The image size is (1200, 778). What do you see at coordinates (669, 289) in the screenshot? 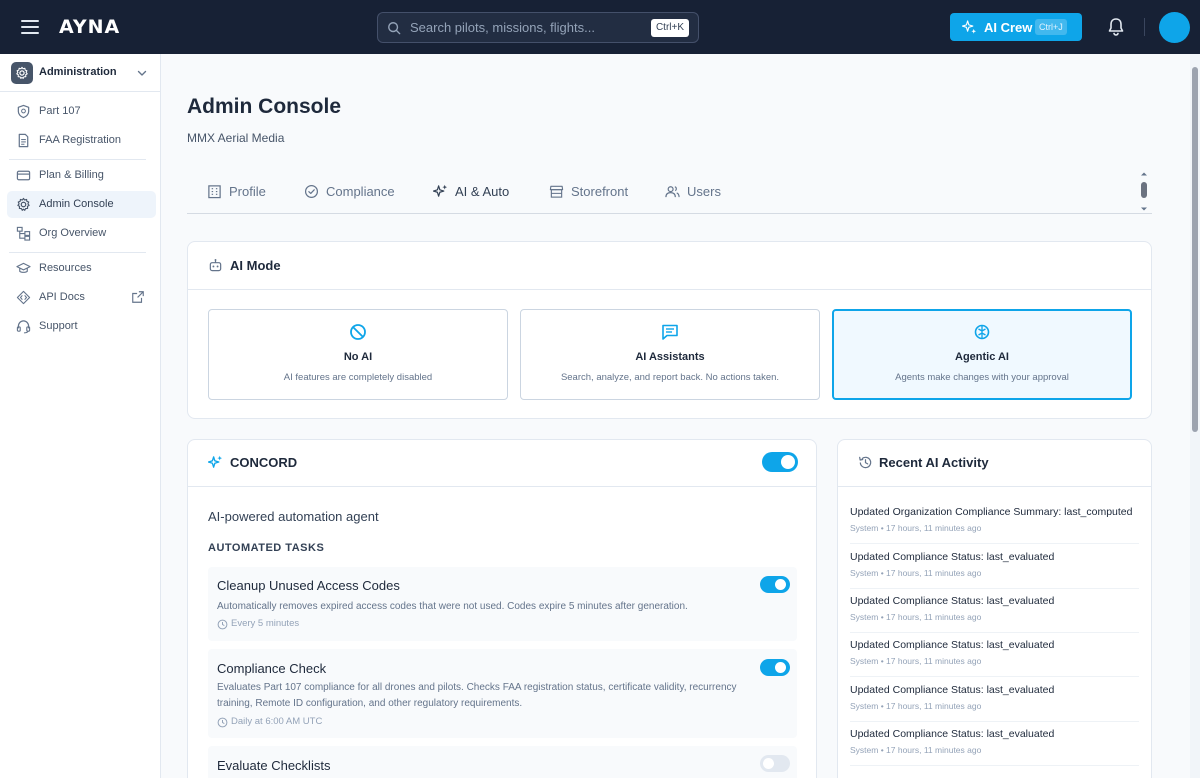
I see `card-divider` at bounding box center [669, 289].